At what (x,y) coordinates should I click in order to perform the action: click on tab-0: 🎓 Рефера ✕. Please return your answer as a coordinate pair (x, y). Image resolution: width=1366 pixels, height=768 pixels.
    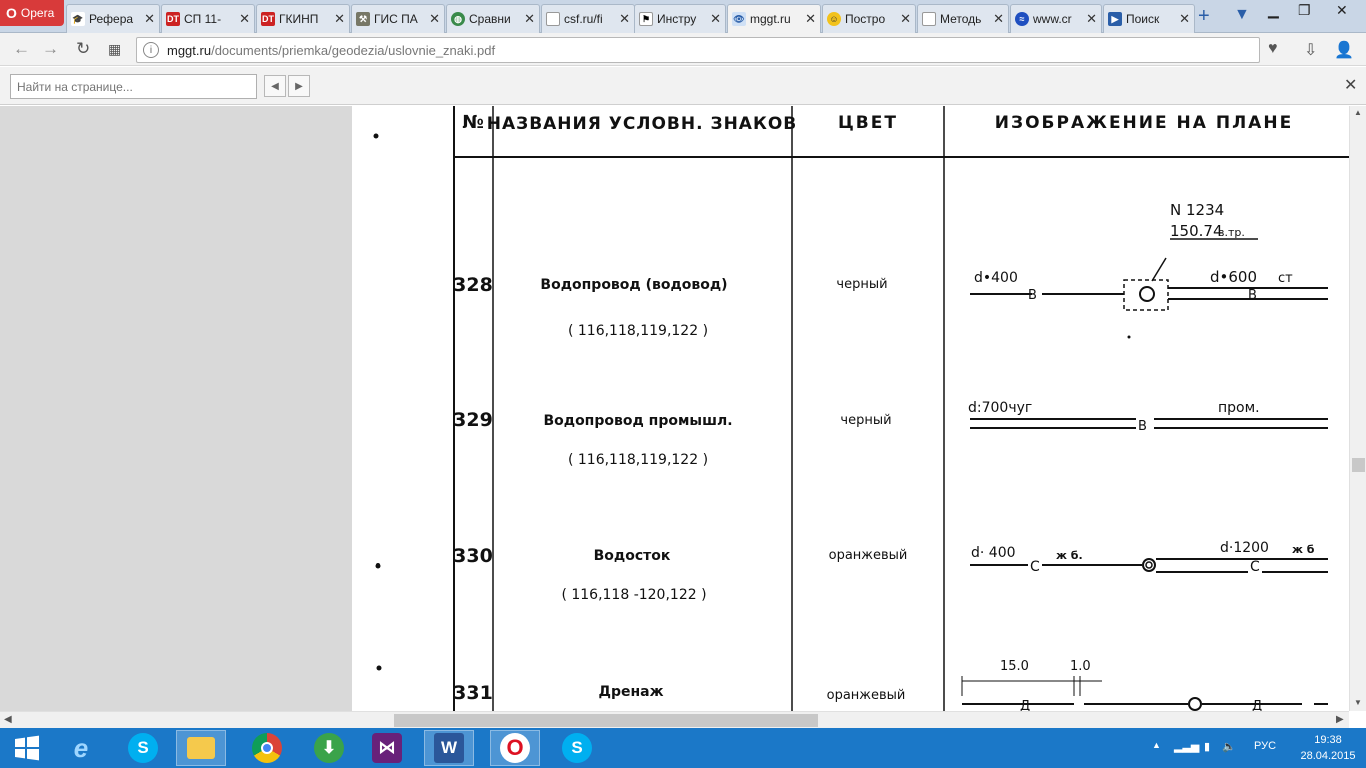
    Looking at the image, I should click on (113, 18).